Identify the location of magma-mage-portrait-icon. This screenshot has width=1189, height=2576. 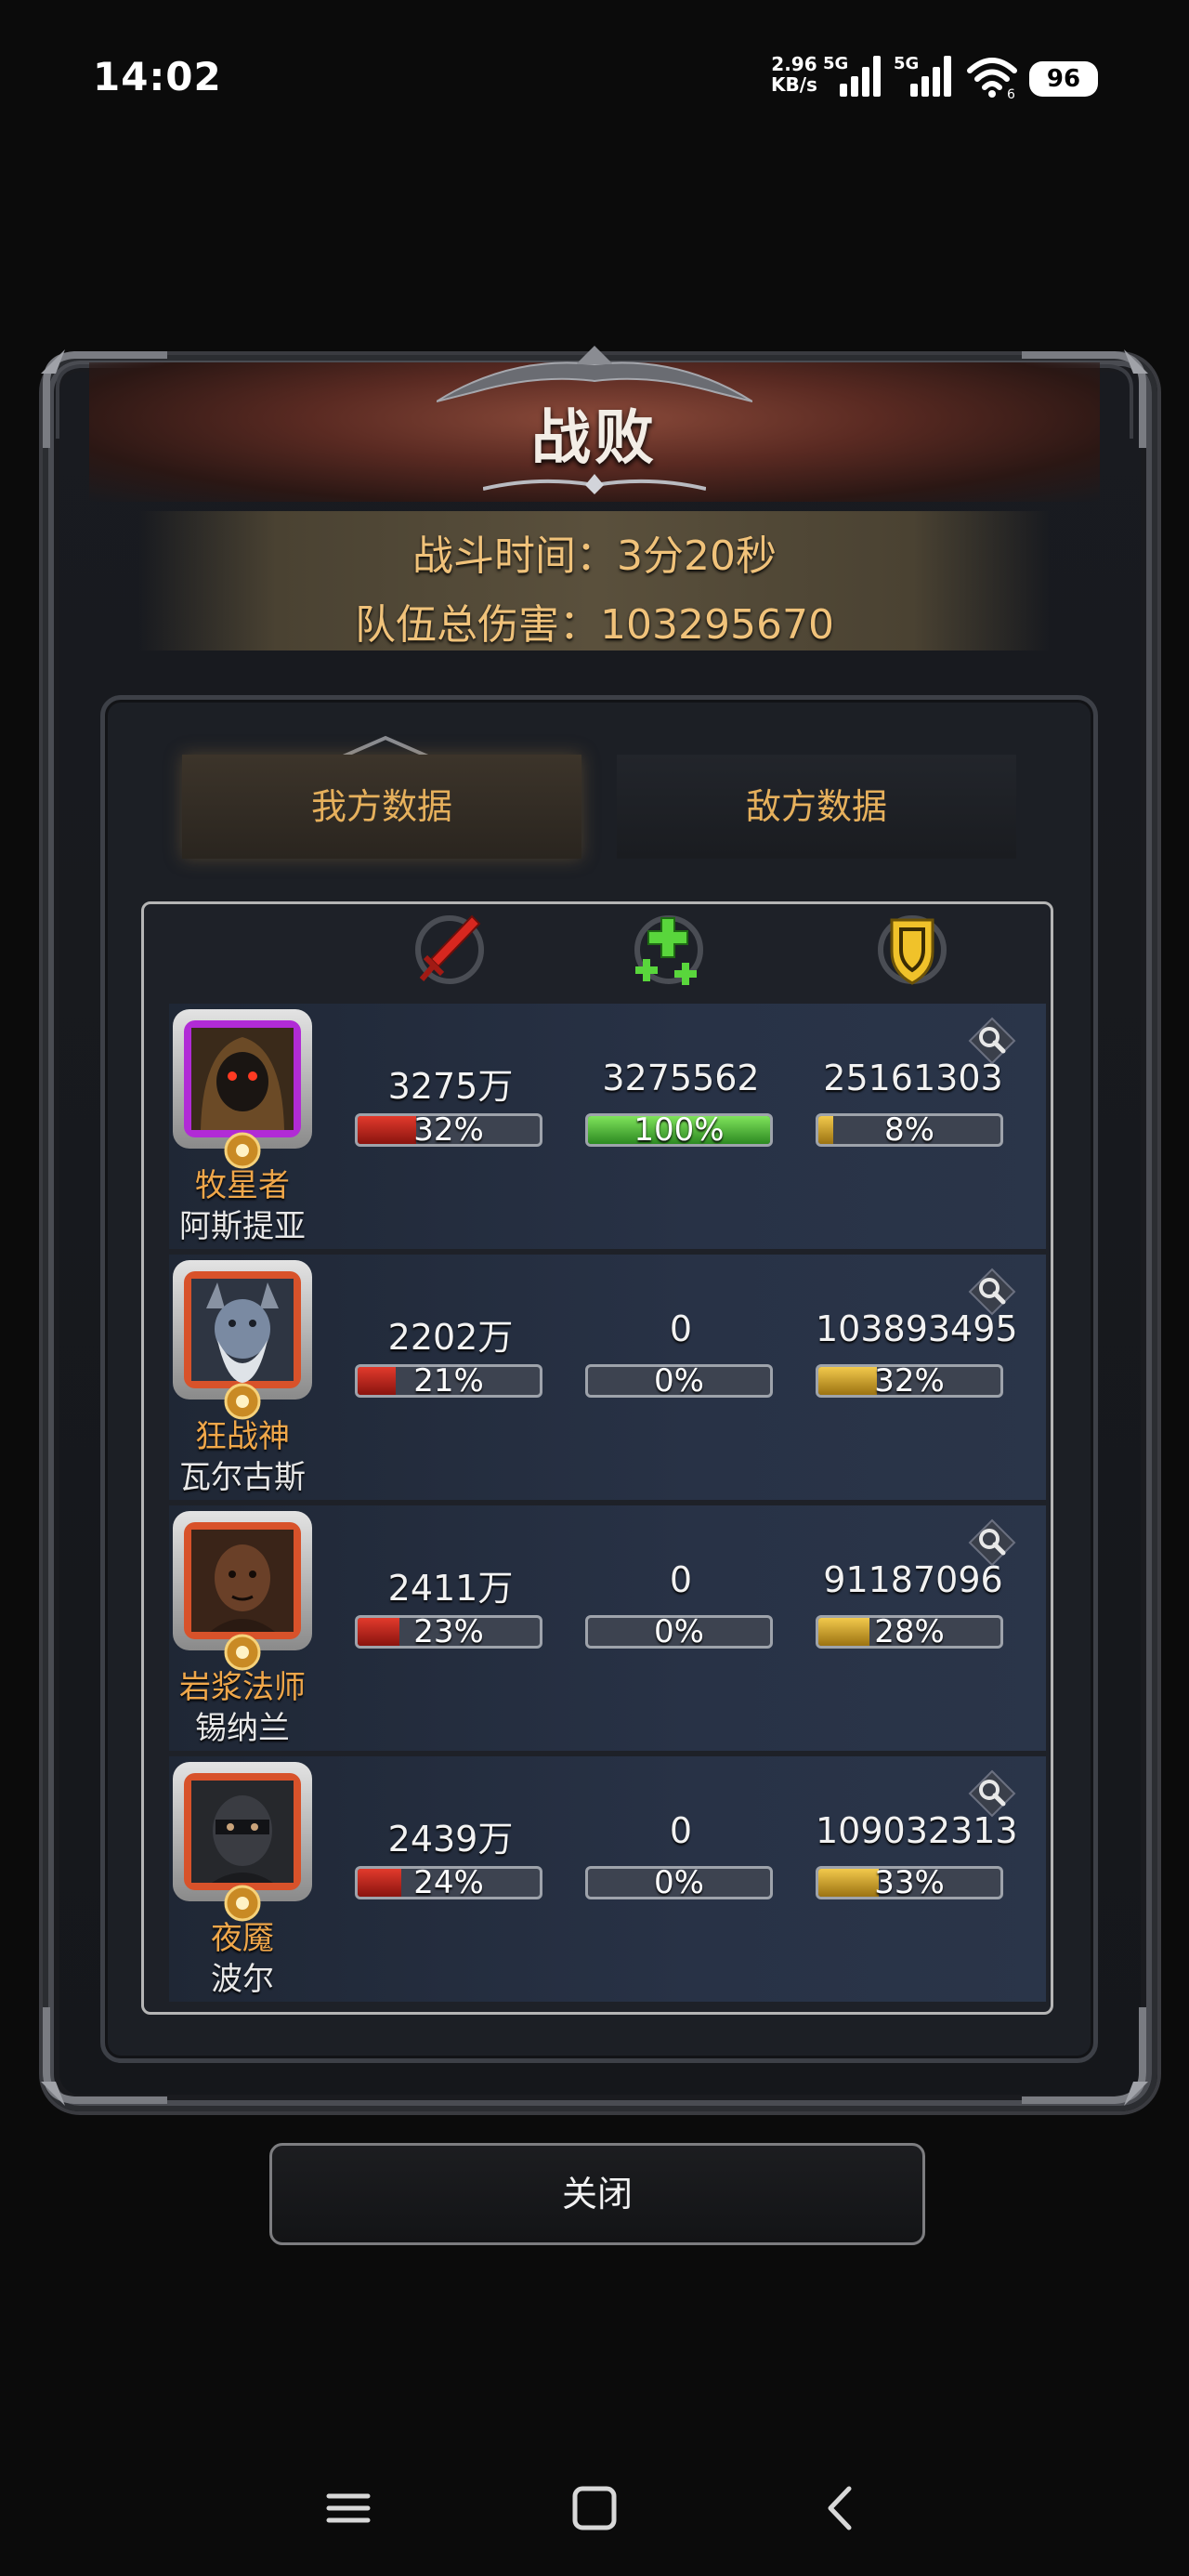
(243, 1581).